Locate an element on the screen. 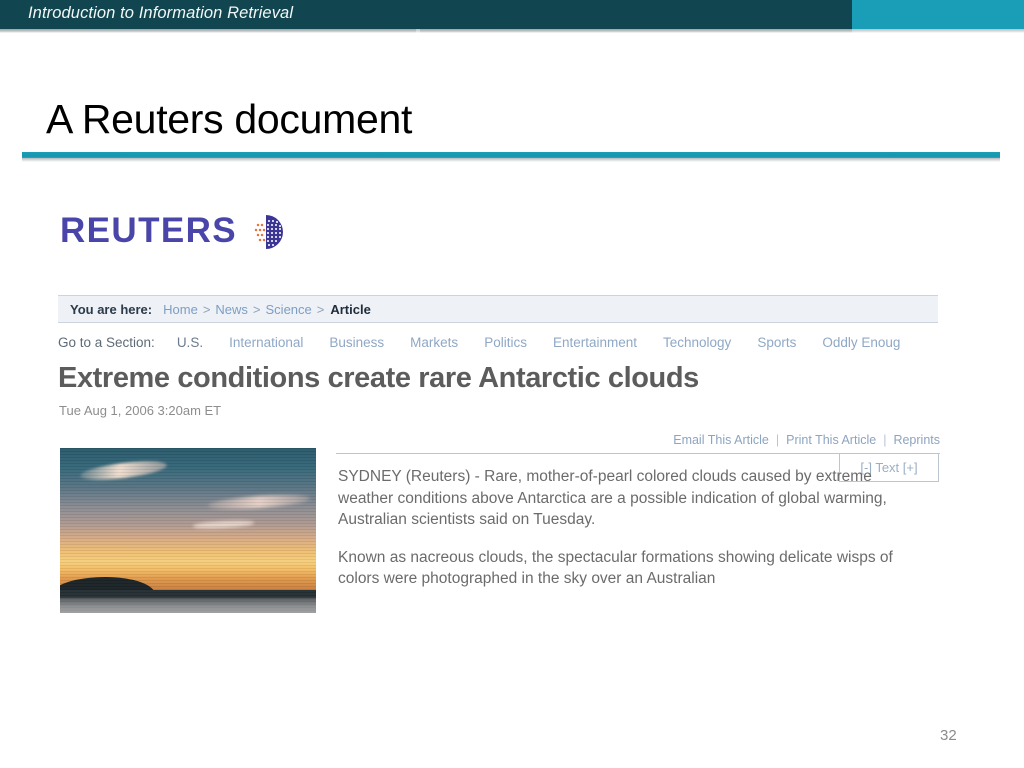 The width and height of the screenshot is (1024, 768). email-this-article-link: Email This Article is located at coordinates (721, 440).